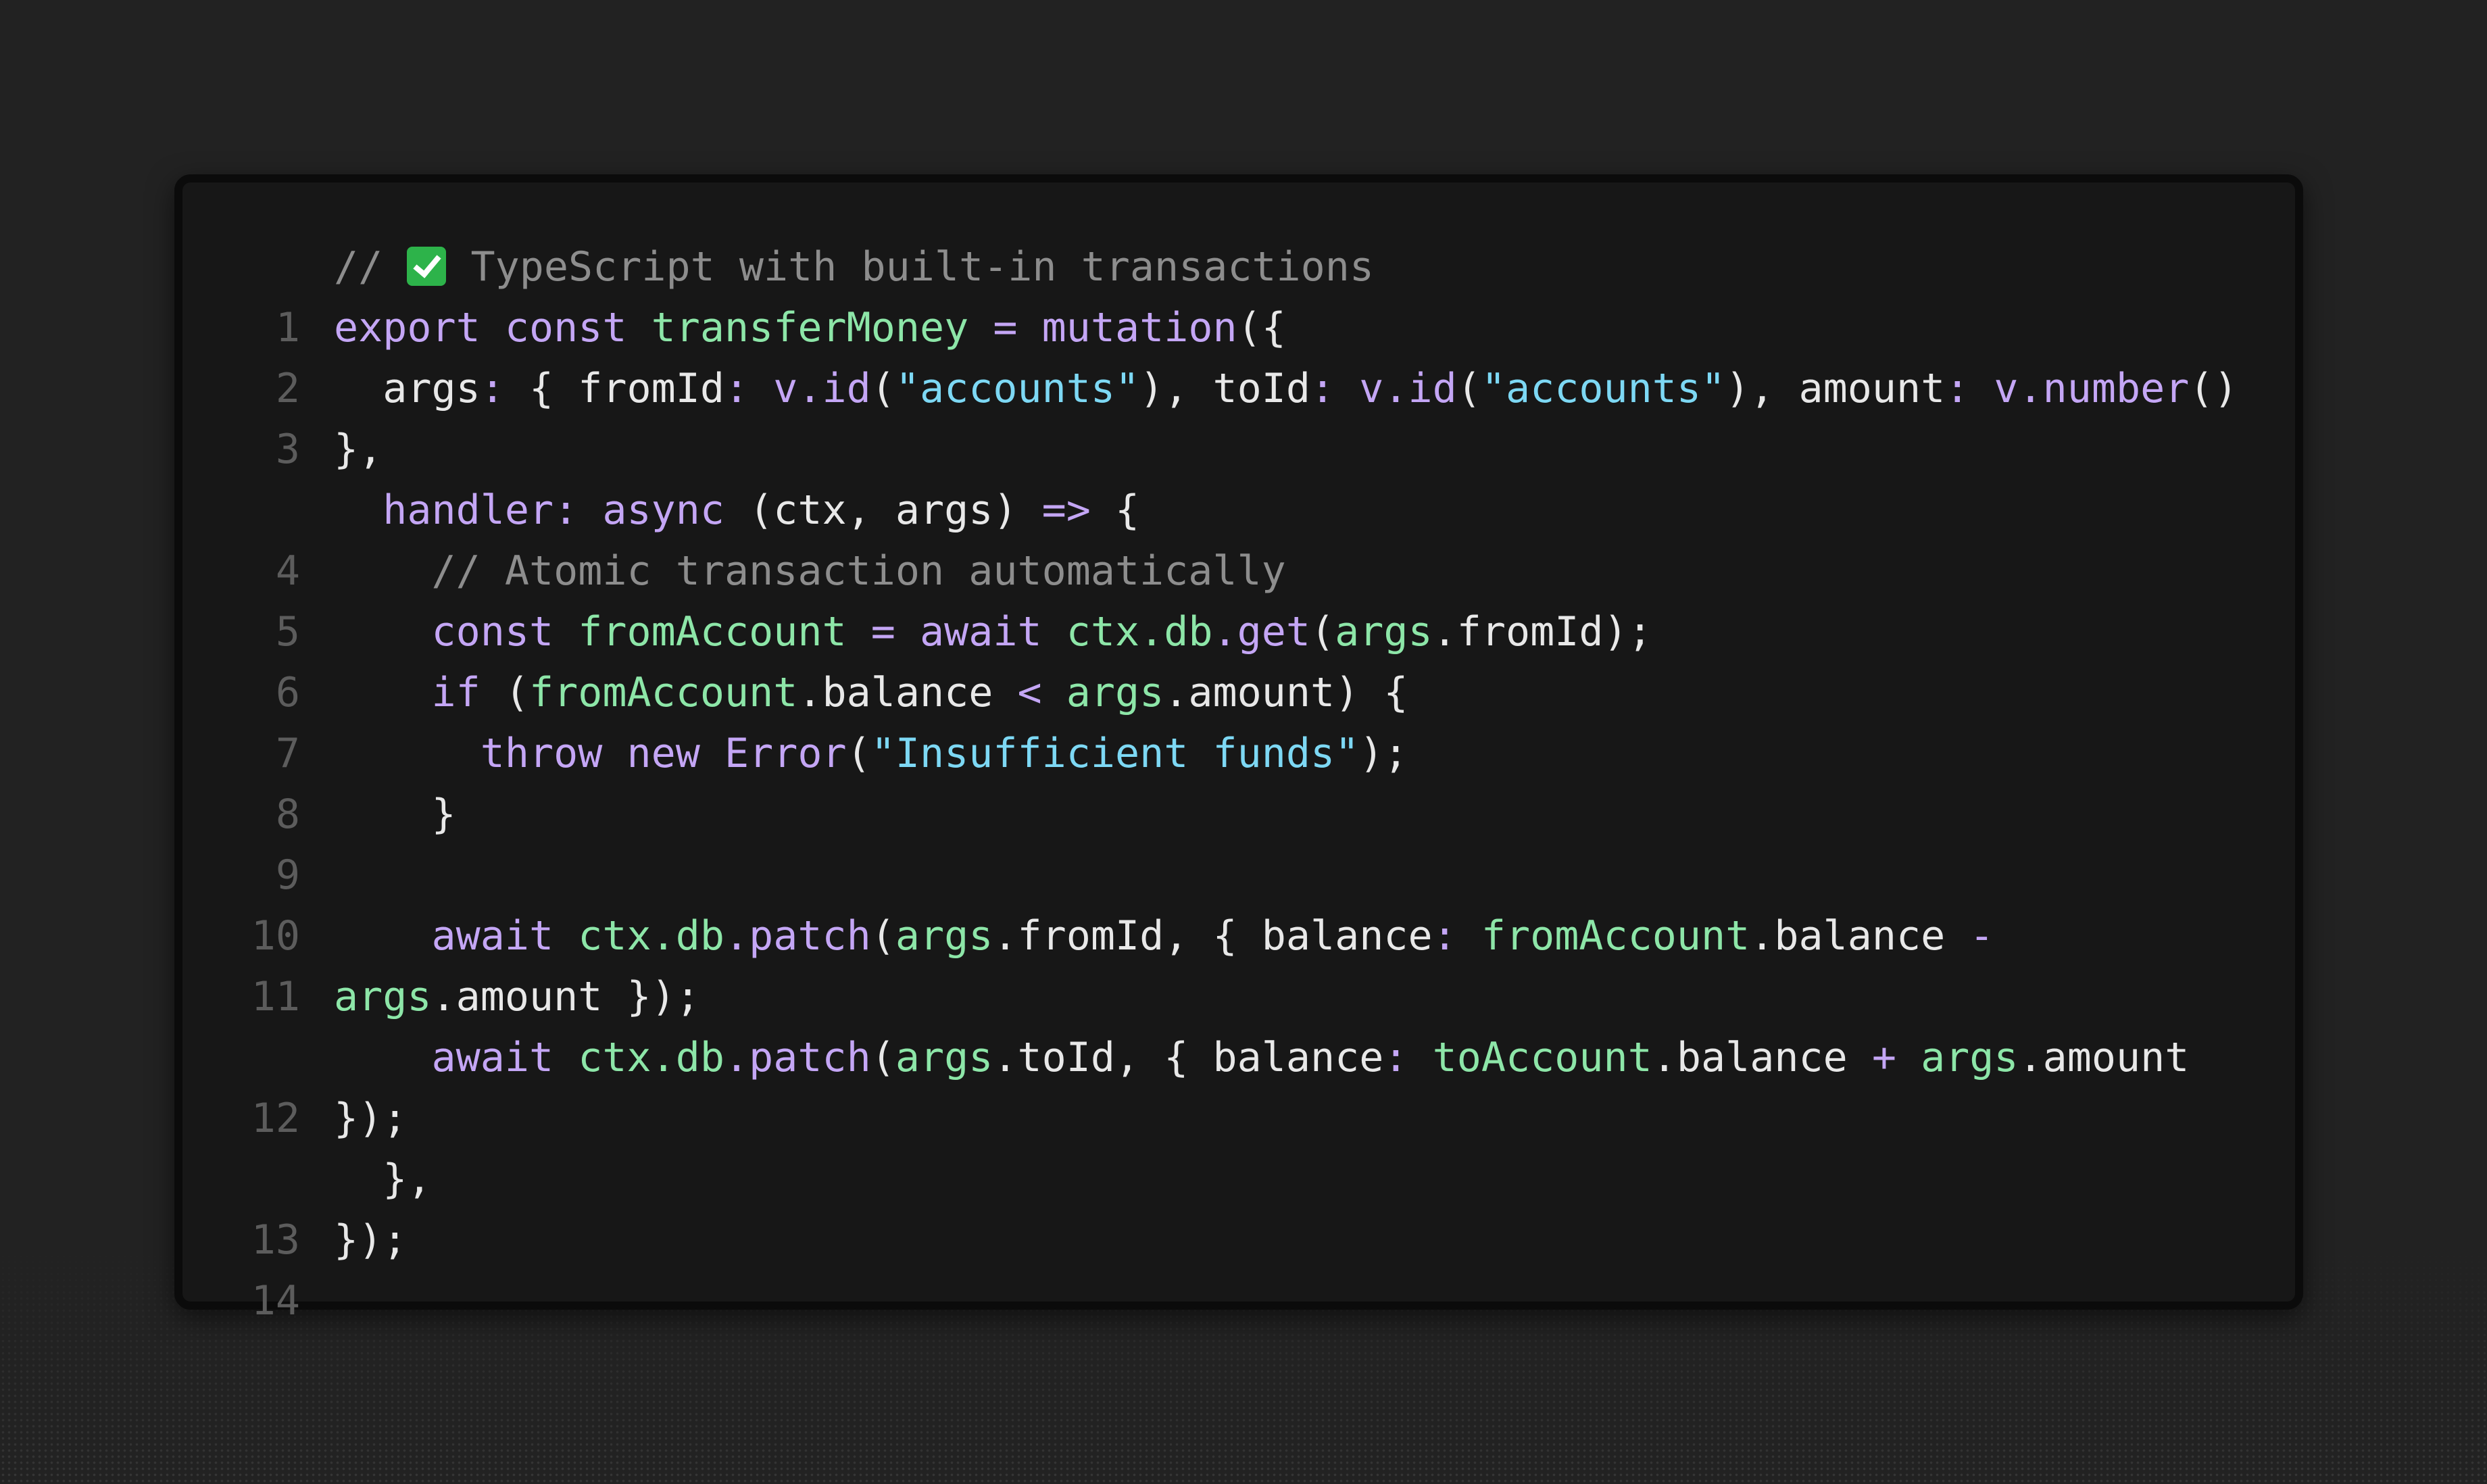  Describe the element at coordinates (427, 266) in the screenshot. I see `check-mark-icon` at that location.